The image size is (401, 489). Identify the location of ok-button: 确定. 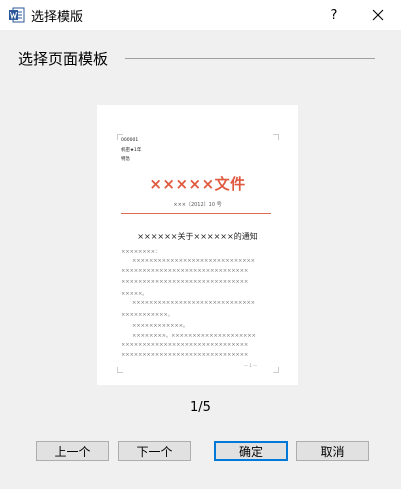
(251, 451).